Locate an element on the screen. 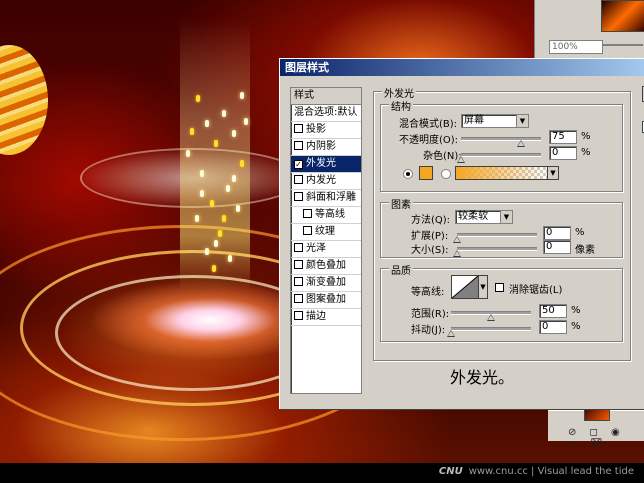 This screenshot has height=483, width=644. jitter-field: 0 is located at coordinates (553, 327).